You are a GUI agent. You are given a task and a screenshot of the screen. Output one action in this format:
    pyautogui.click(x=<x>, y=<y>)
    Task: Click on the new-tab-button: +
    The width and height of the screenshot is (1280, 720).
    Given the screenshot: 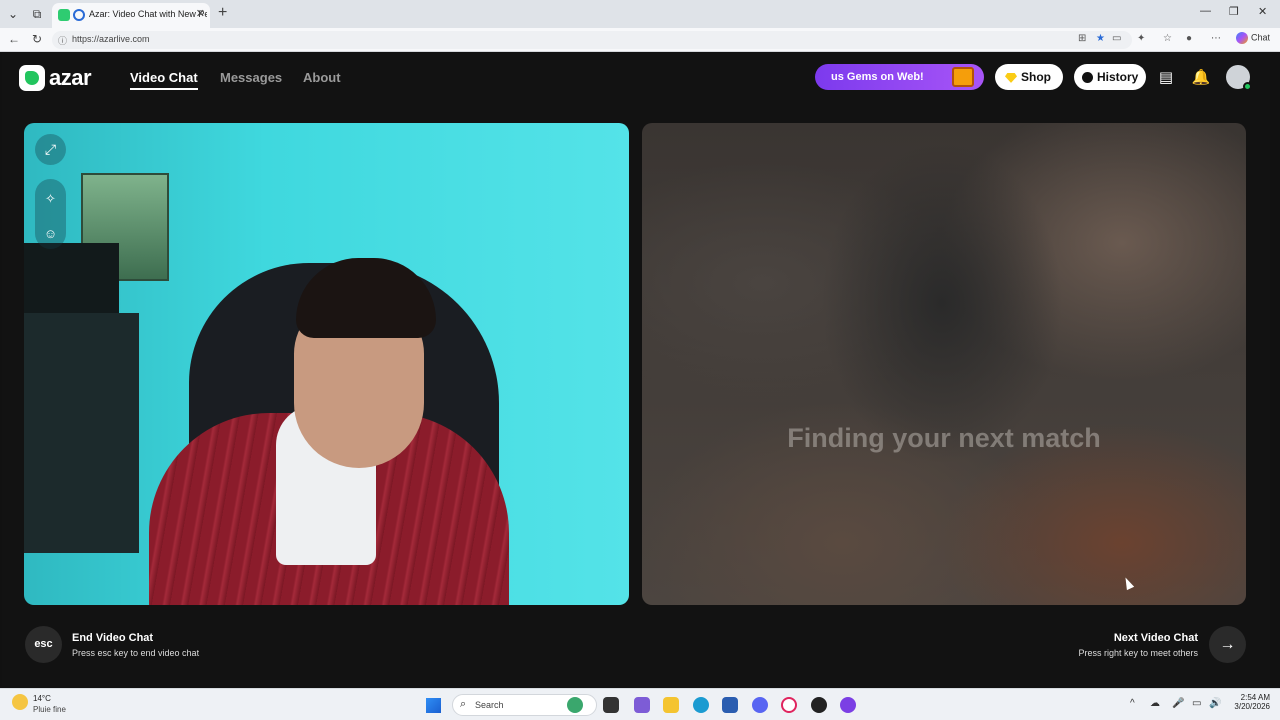 What is the action you would take?
    pyautogui.click(x=222, y=13)
    